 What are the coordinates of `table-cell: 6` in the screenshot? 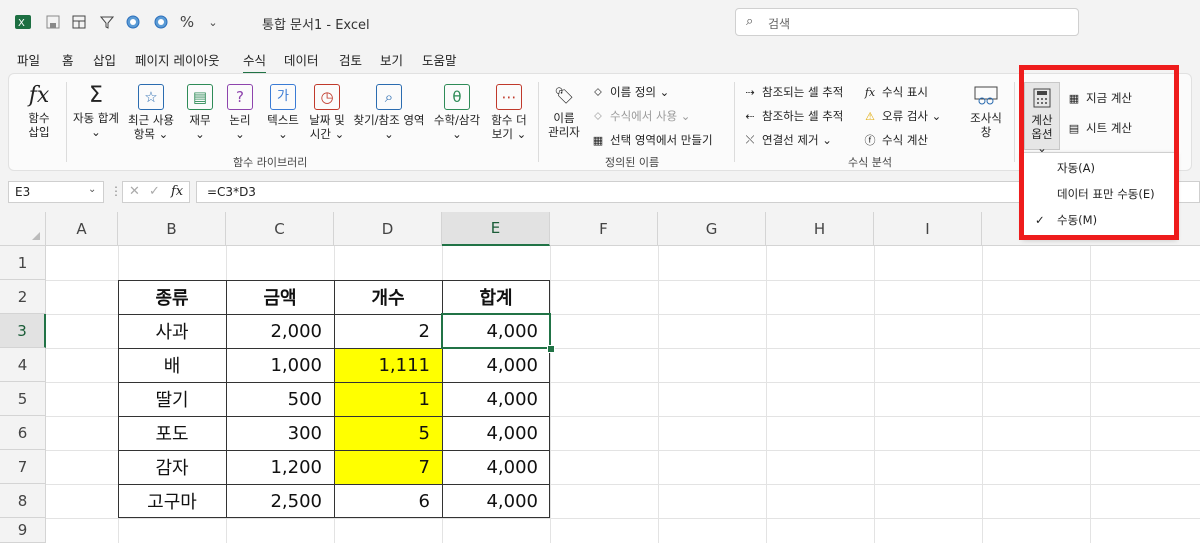 It's located at (388, 501).